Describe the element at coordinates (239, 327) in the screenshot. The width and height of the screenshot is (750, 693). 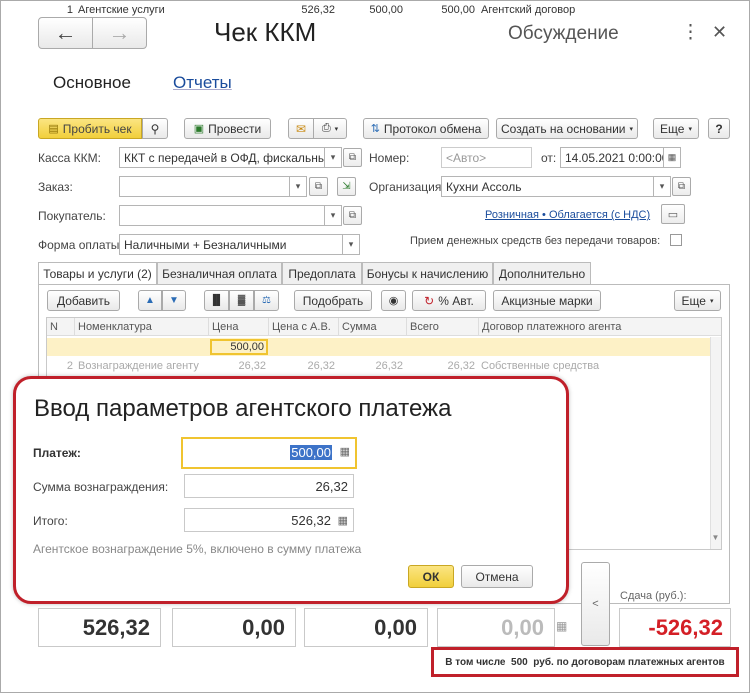
I see `th-price: Цена` at that location.